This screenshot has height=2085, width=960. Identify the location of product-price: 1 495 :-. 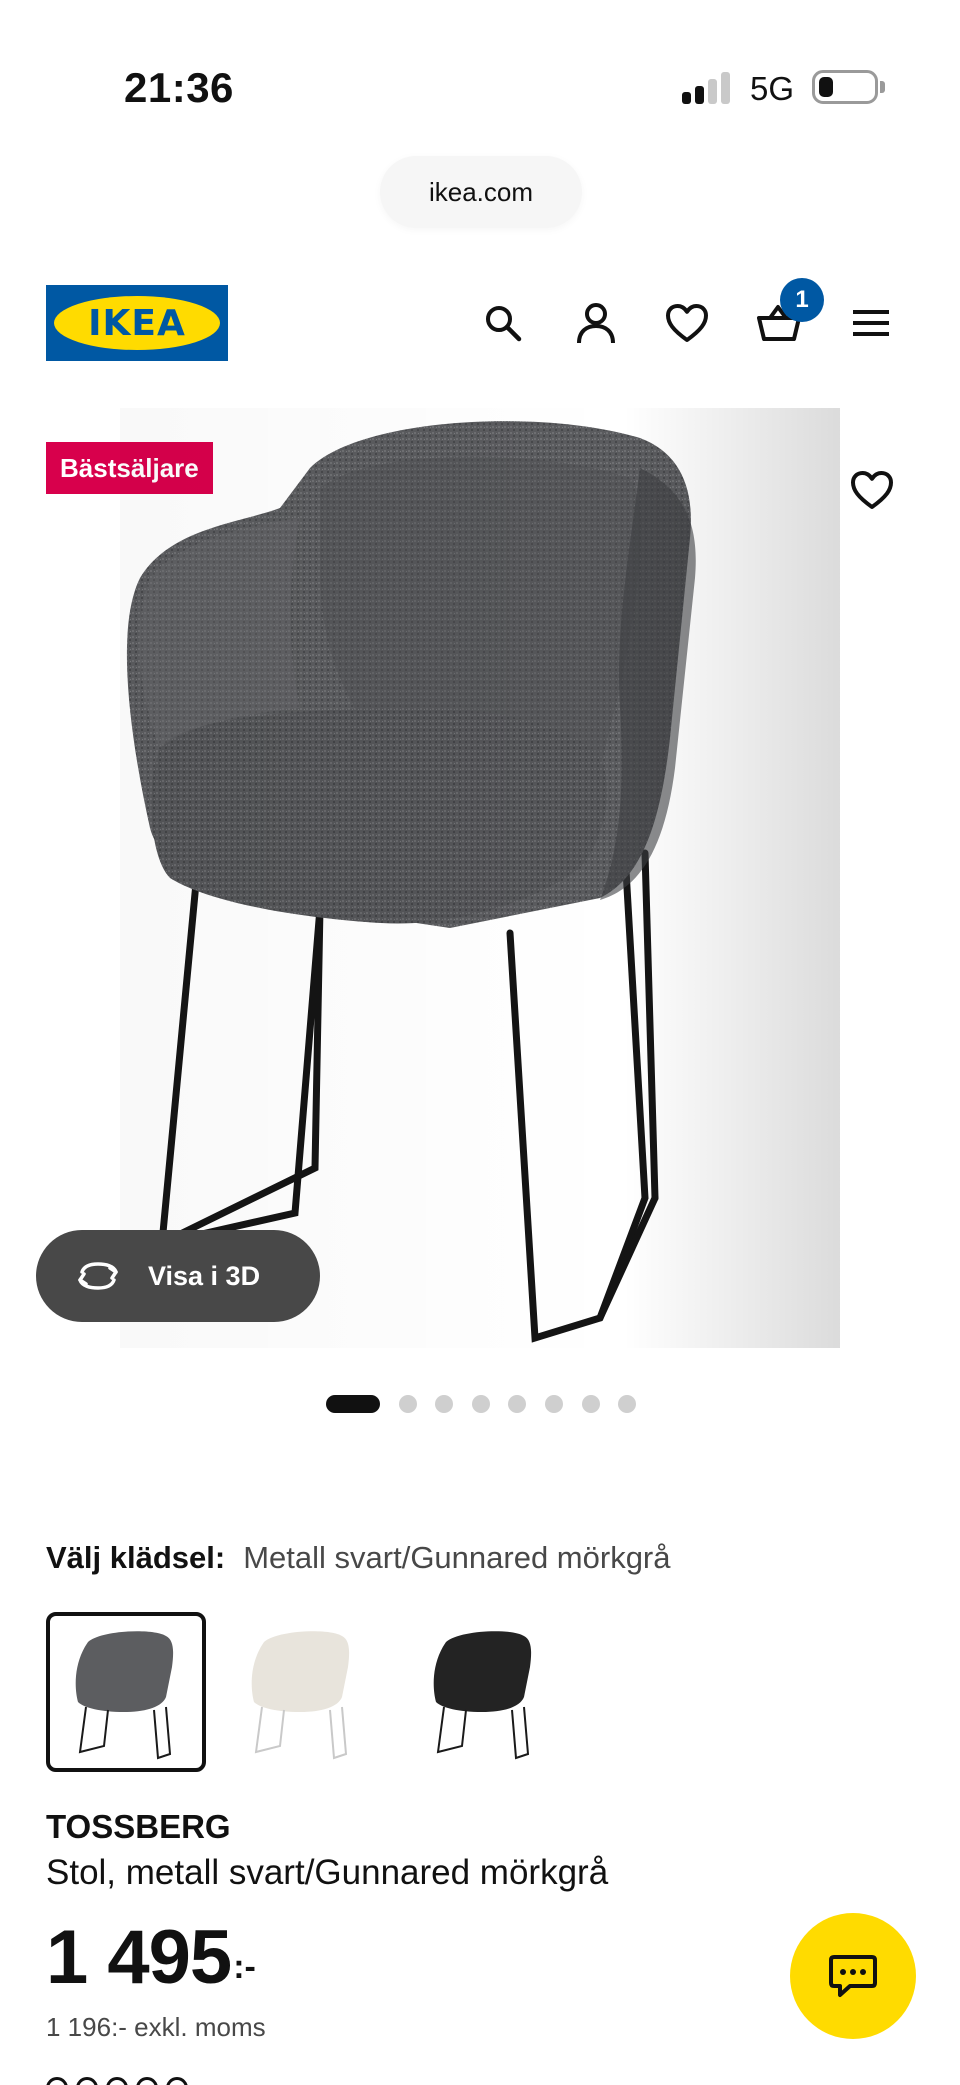
(151, 1958).